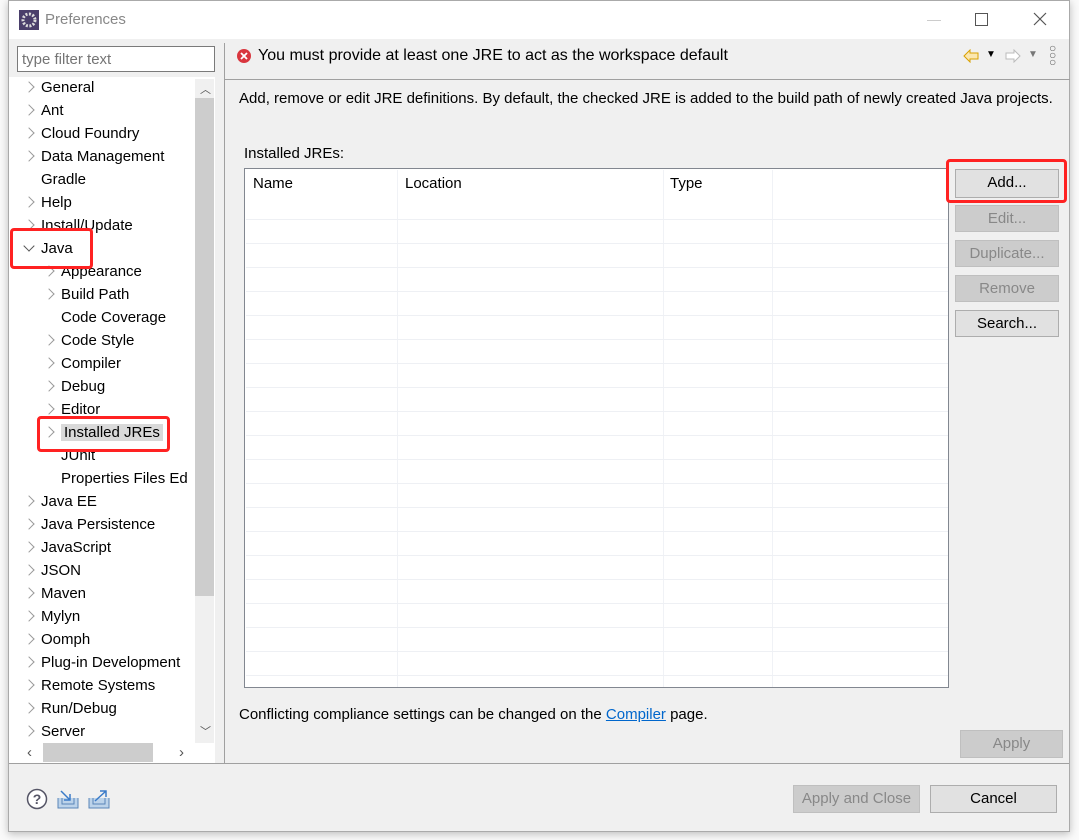 The height and width of the screenshot is (840, 1079). I want to click on tree-item: Debug, so click(74, 387).